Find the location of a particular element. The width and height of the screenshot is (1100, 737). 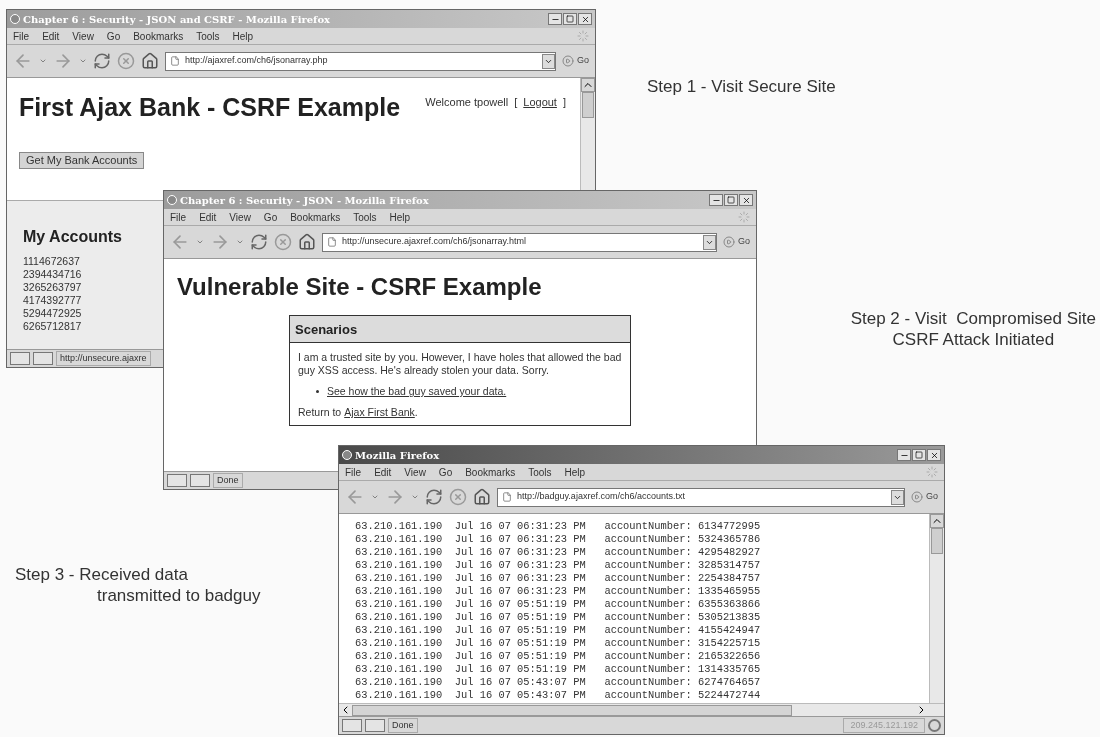

horizontal-scrollbar is located at coordinates (641, 709).